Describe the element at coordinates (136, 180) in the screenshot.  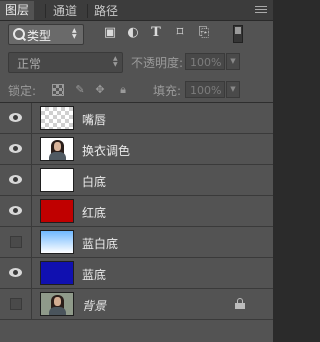
I see `layer-row-white-bg: 白底` at that location.